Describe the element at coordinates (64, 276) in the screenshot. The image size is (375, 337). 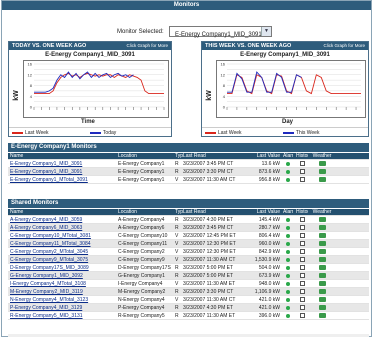
I see `cell-name: G-Energy Company1_MID_3092` at that location.